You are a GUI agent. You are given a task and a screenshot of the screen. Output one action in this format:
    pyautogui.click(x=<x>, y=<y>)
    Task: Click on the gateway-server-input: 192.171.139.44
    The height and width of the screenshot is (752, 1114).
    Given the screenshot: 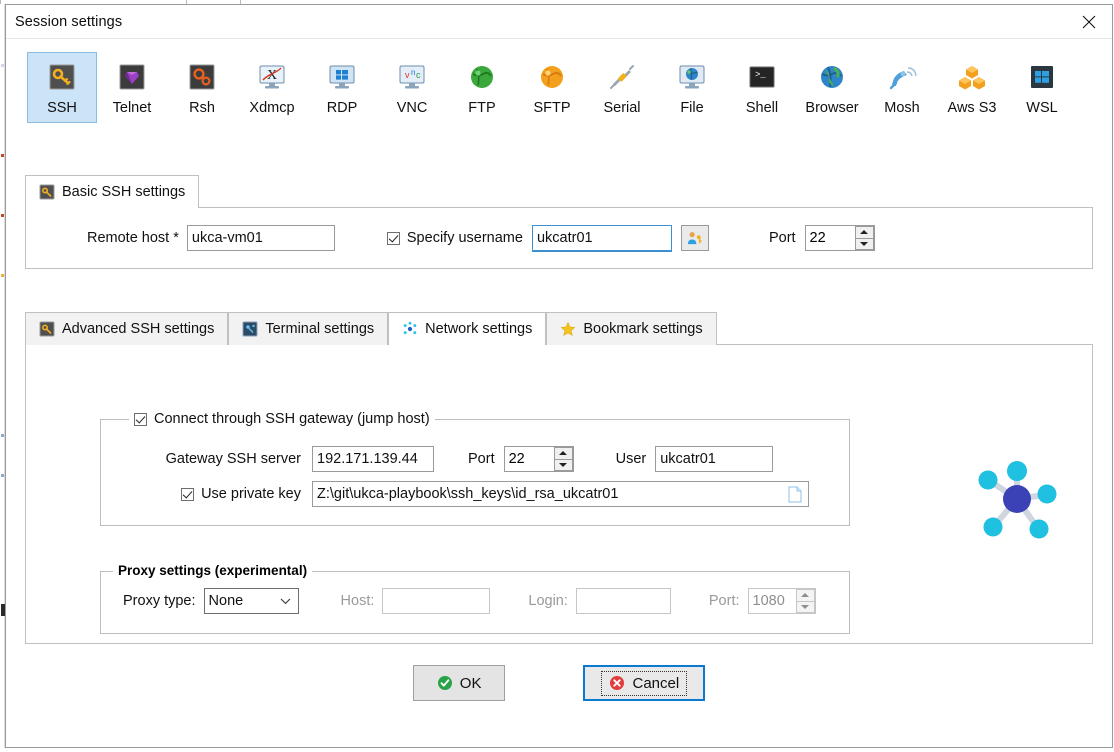 What is the action you would take?
    pyautogui.click(x=373, y=459)
    